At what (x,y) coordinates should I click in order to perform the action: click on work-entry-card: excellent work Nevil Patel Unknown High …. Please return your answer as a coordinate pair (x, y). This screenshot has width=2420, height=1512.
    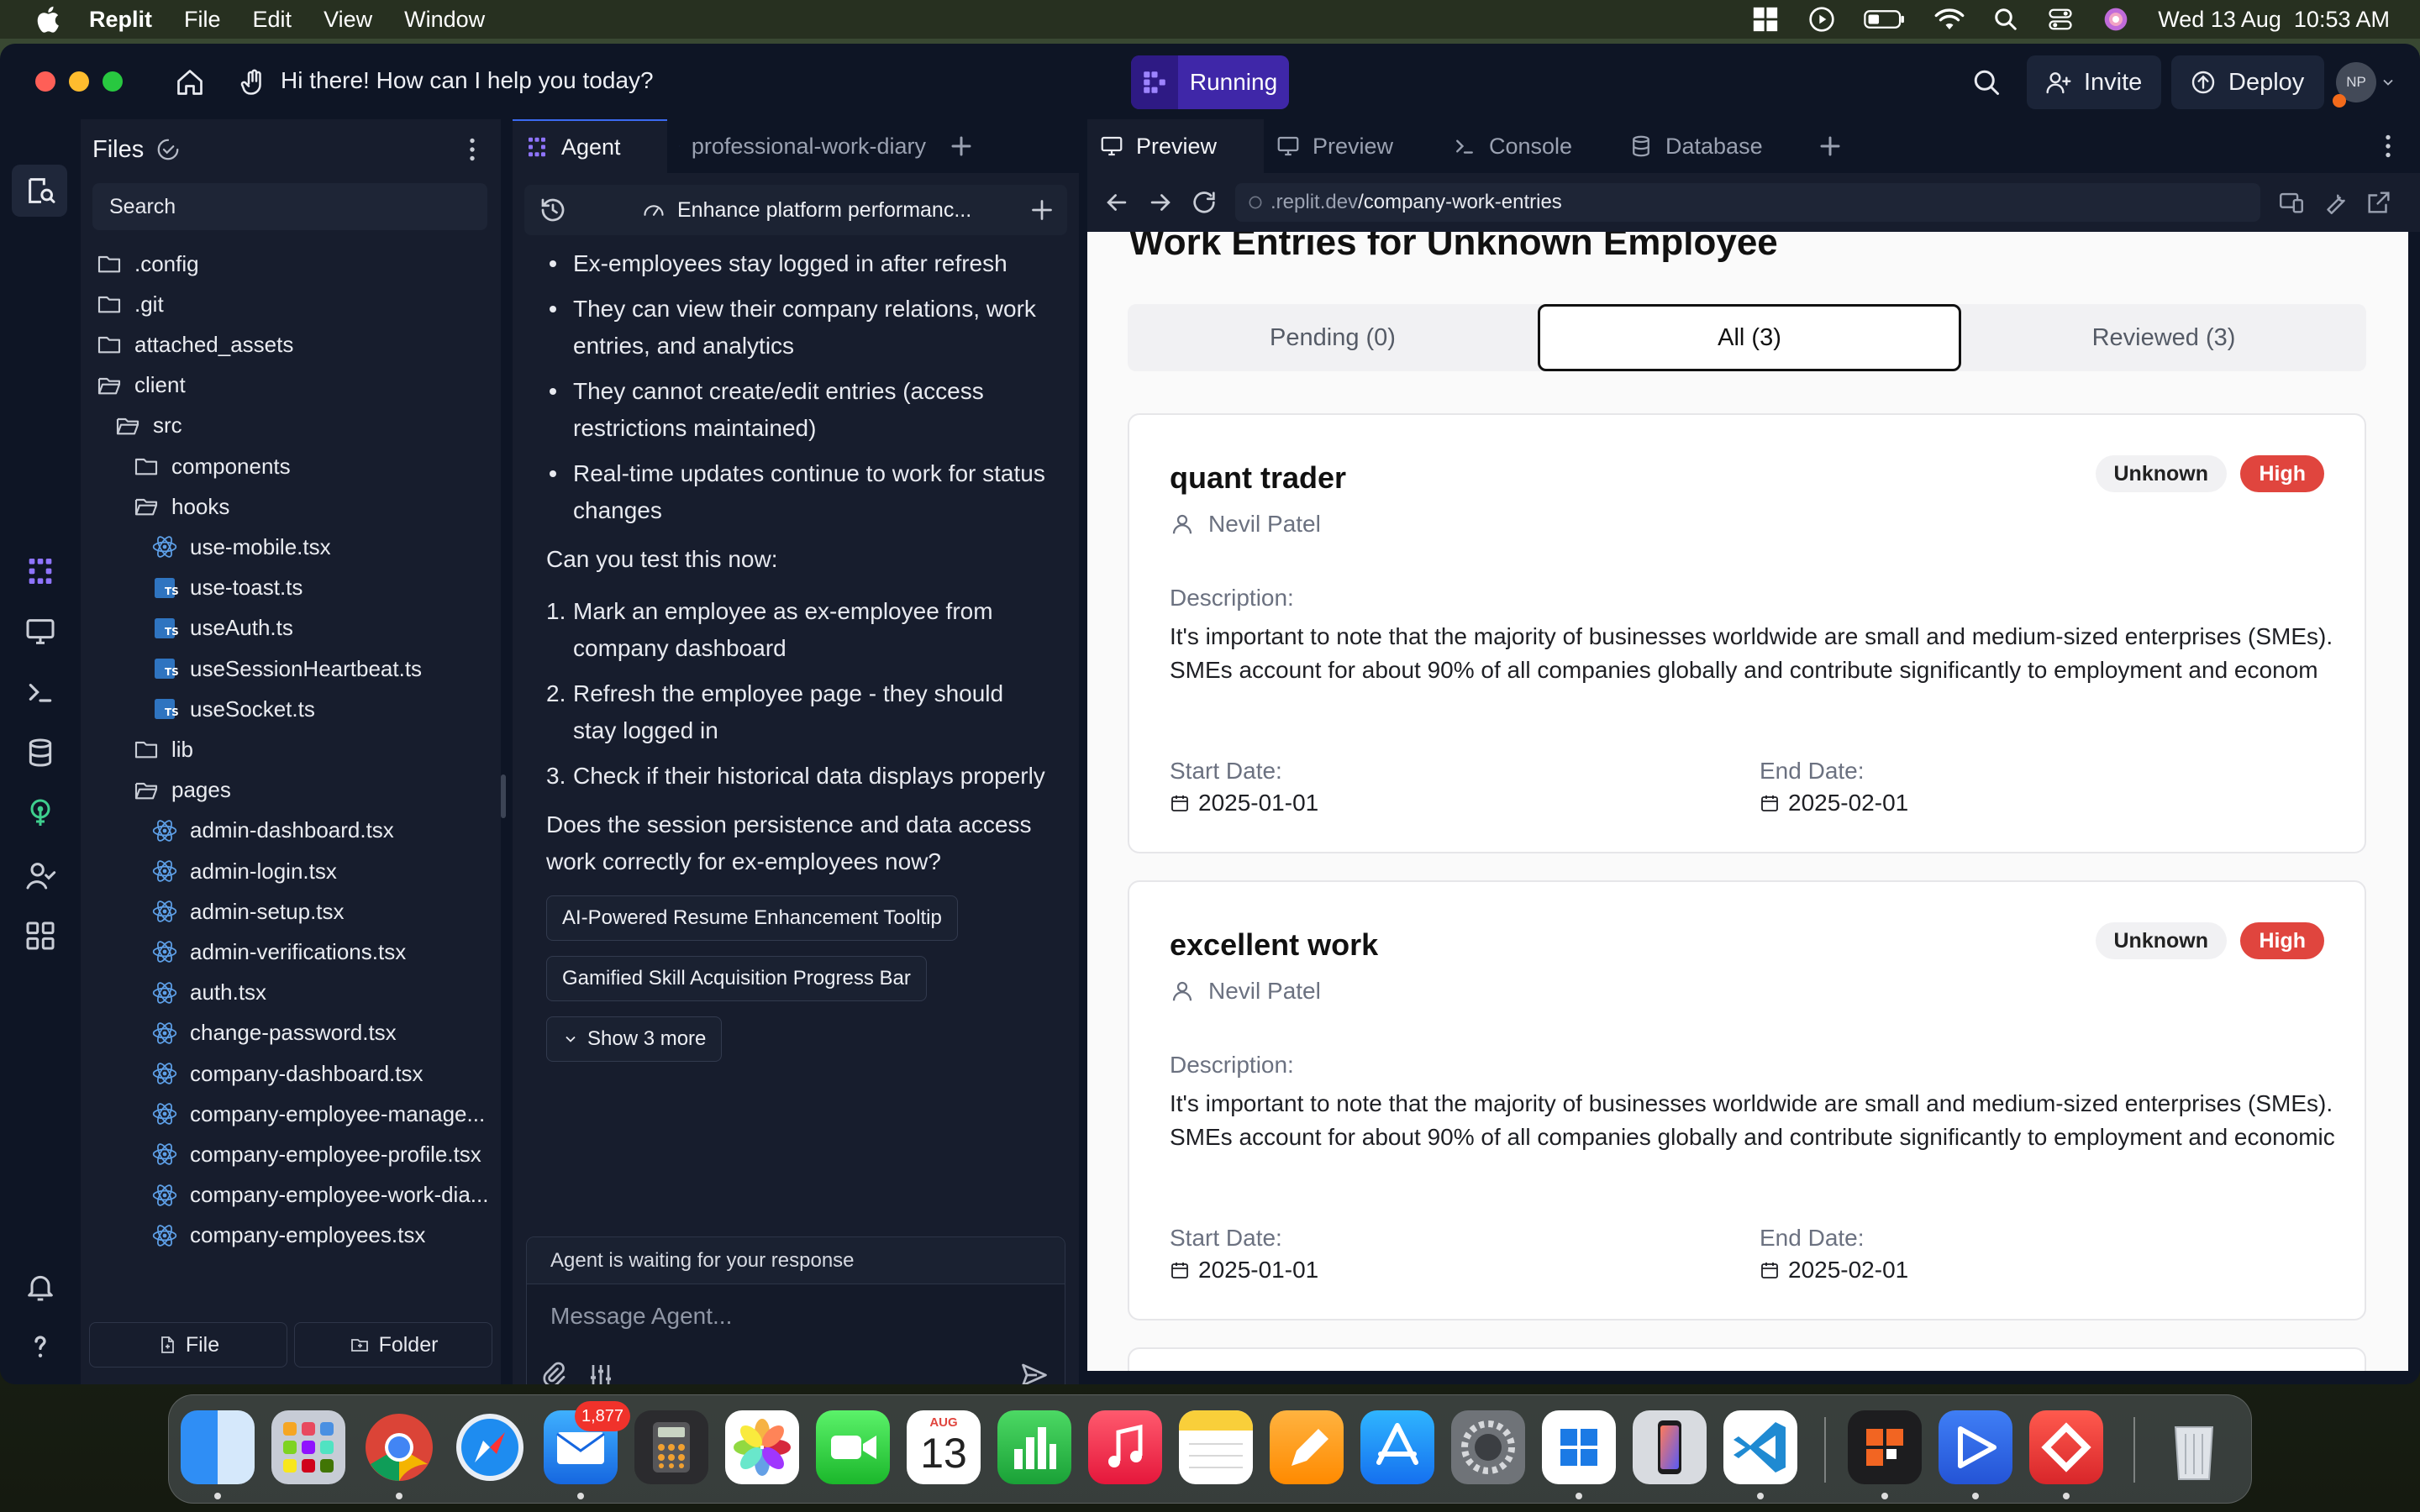
    Looking at the image, I should click on (1747, 1100).